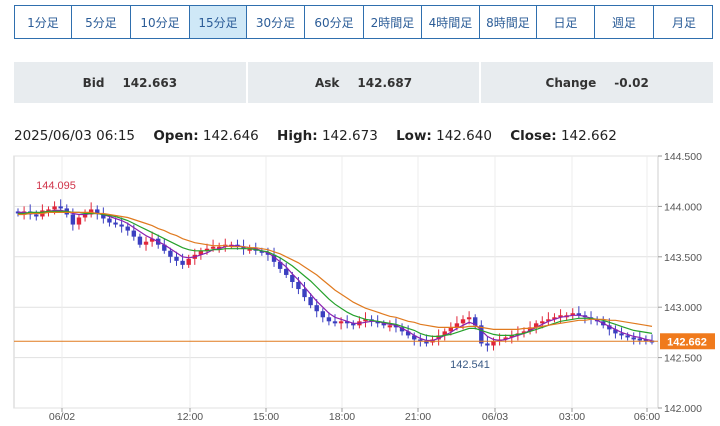  What do you see at coordinates (451, 22) in the screenshot?
I see `tab-timeframe: 4時間足` at bounding box center [451, 22].